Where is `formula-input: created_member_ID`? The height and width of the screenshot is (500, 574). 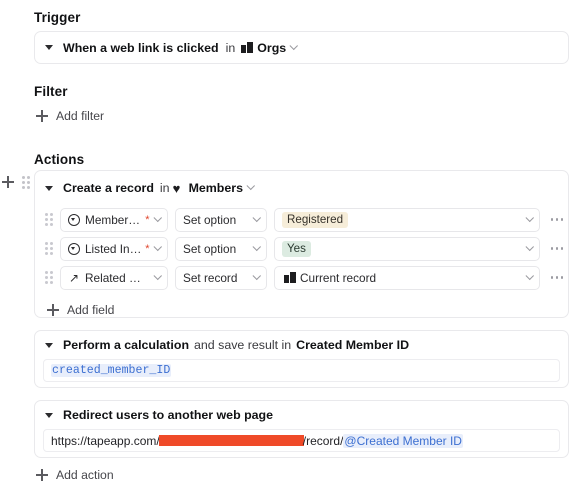
formula-input: created_member_ID is located at coordinates (301, 370).